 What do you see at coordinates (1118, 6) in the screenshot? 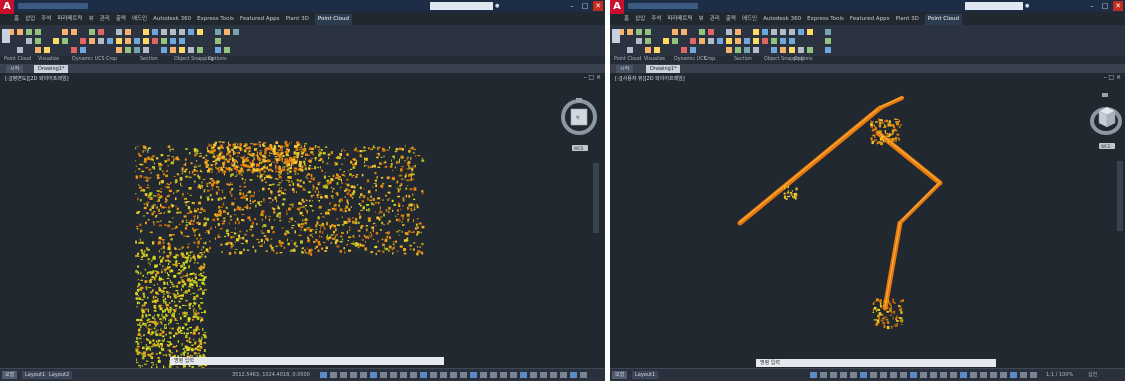
I see `close-icon: ✕` at bounding box center [1118, 6].